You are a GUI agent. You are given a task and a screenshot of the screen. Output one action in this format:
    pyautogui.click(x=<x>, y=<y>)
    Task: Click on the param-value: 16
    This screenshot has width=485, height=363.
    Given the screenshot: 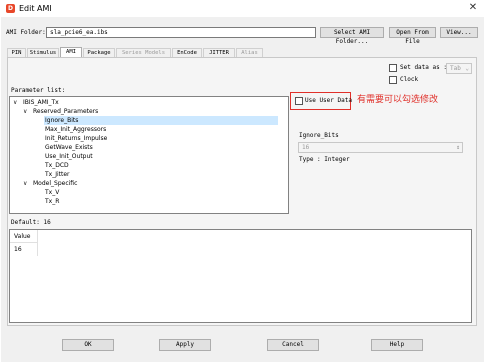 What is the action you would take?
    pyautogui.click(x=306, y=147)
    